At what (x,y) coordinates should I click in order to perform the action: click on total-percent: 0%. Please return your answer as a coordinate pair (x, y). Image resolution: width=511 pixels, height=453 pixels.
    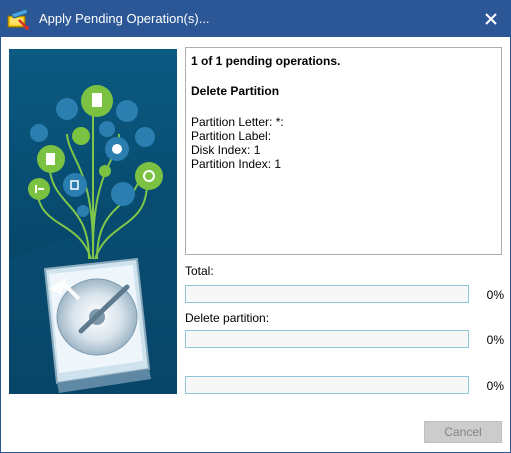
    Looking at the image, I should click on (495, 295).